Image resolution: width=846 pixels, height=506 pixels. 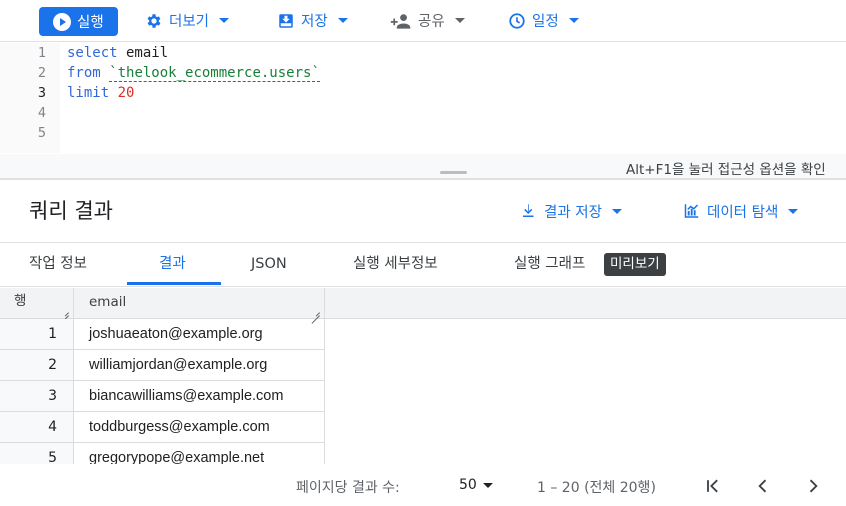 What do you see at coordinates (199, 365) in the screenshot?
I see `email-cell: williamjordan@example.org` at bounding box center [199, 365].